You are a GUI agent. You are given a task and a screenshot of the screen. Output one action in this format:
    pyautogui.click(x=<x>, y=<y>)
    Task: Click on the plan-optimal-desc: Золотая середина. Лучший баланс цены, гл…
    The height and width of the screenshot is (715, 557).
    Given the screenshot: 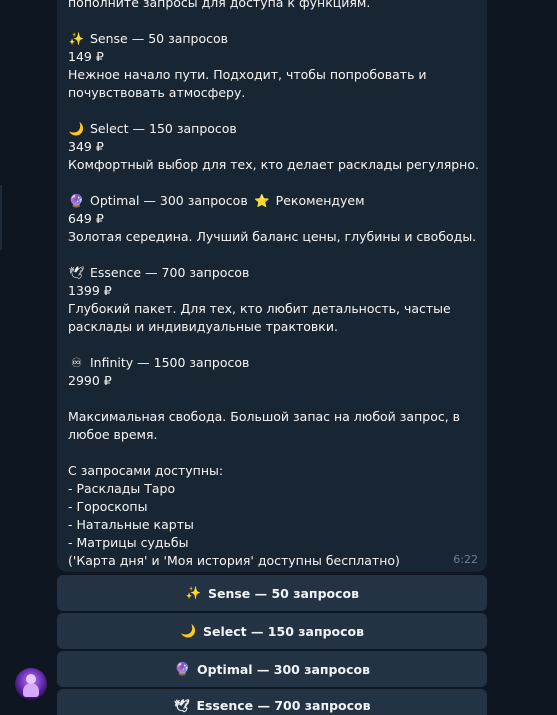 What is the action you would take?
    pyautogui.click(x=272, y=236)
    